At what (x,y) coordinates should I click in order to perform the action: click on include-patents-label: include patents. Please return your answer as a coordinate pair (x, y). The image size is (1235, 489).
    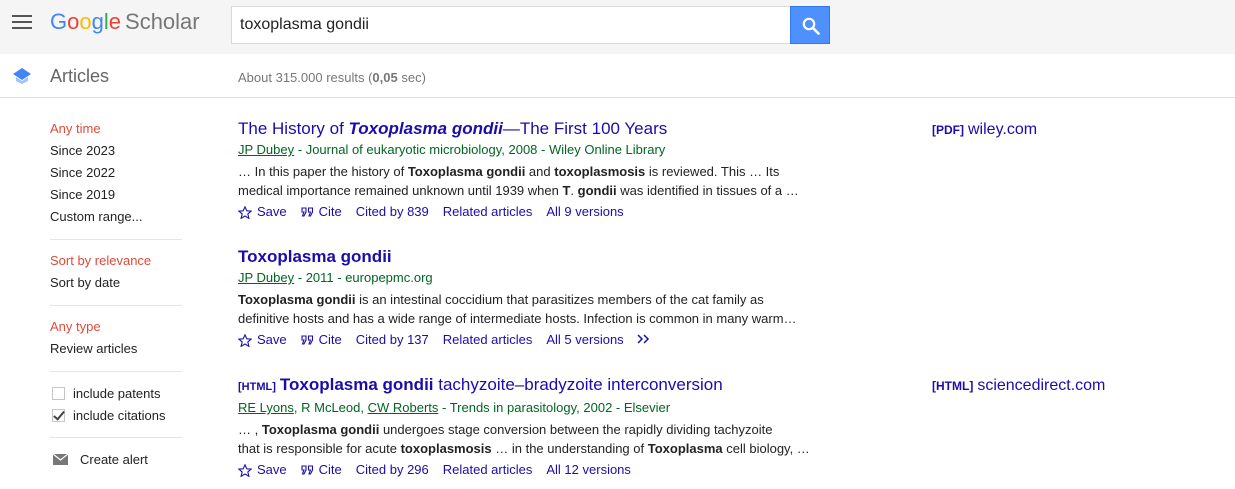
    Looking at the image, I should click on (117, 393).